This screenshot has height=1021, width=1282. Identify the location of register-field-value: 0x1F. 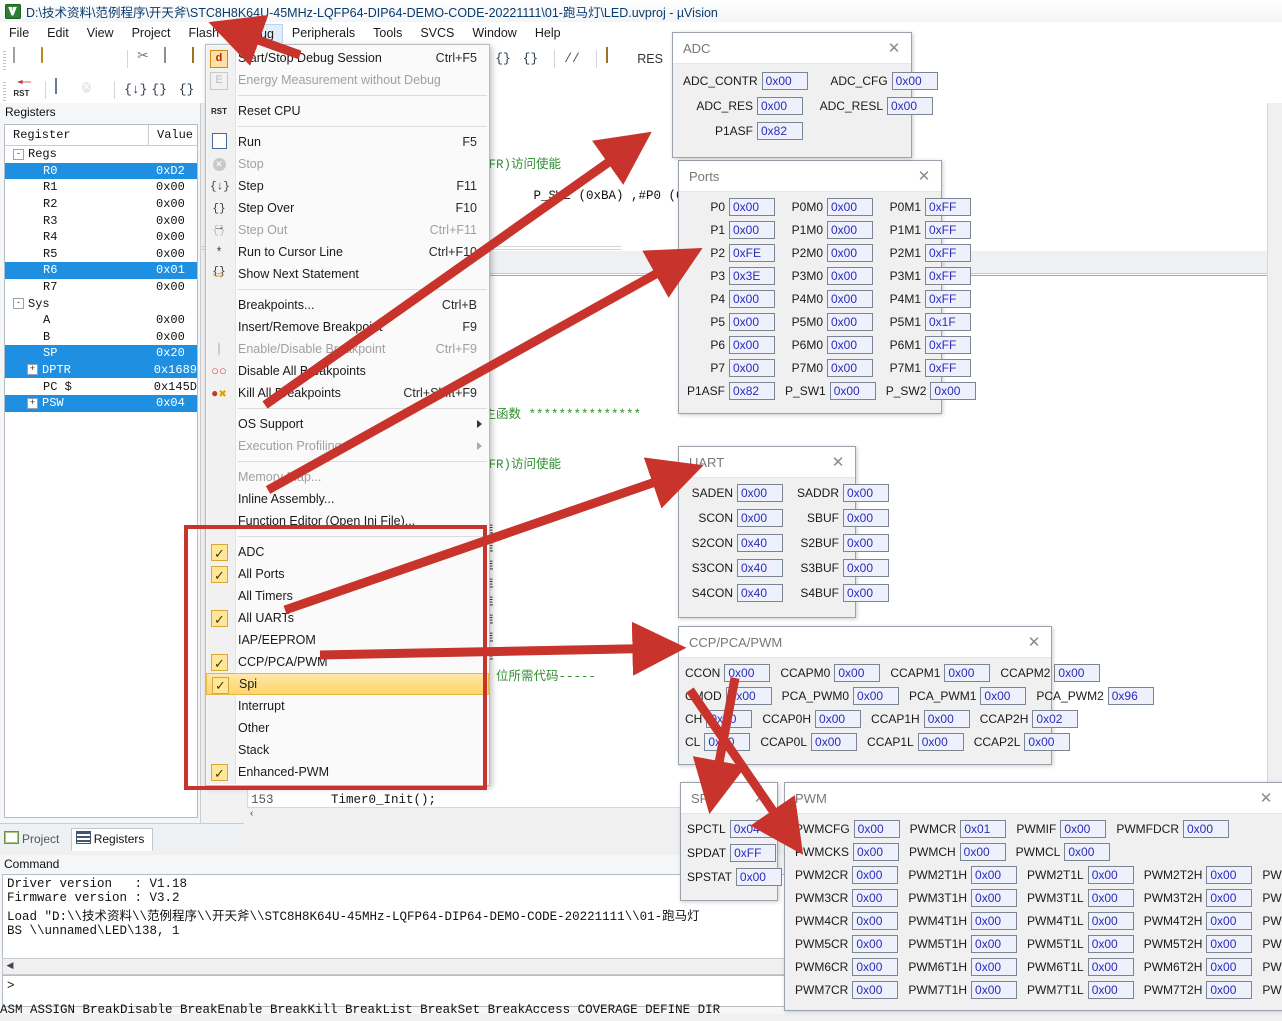
(948, 322).